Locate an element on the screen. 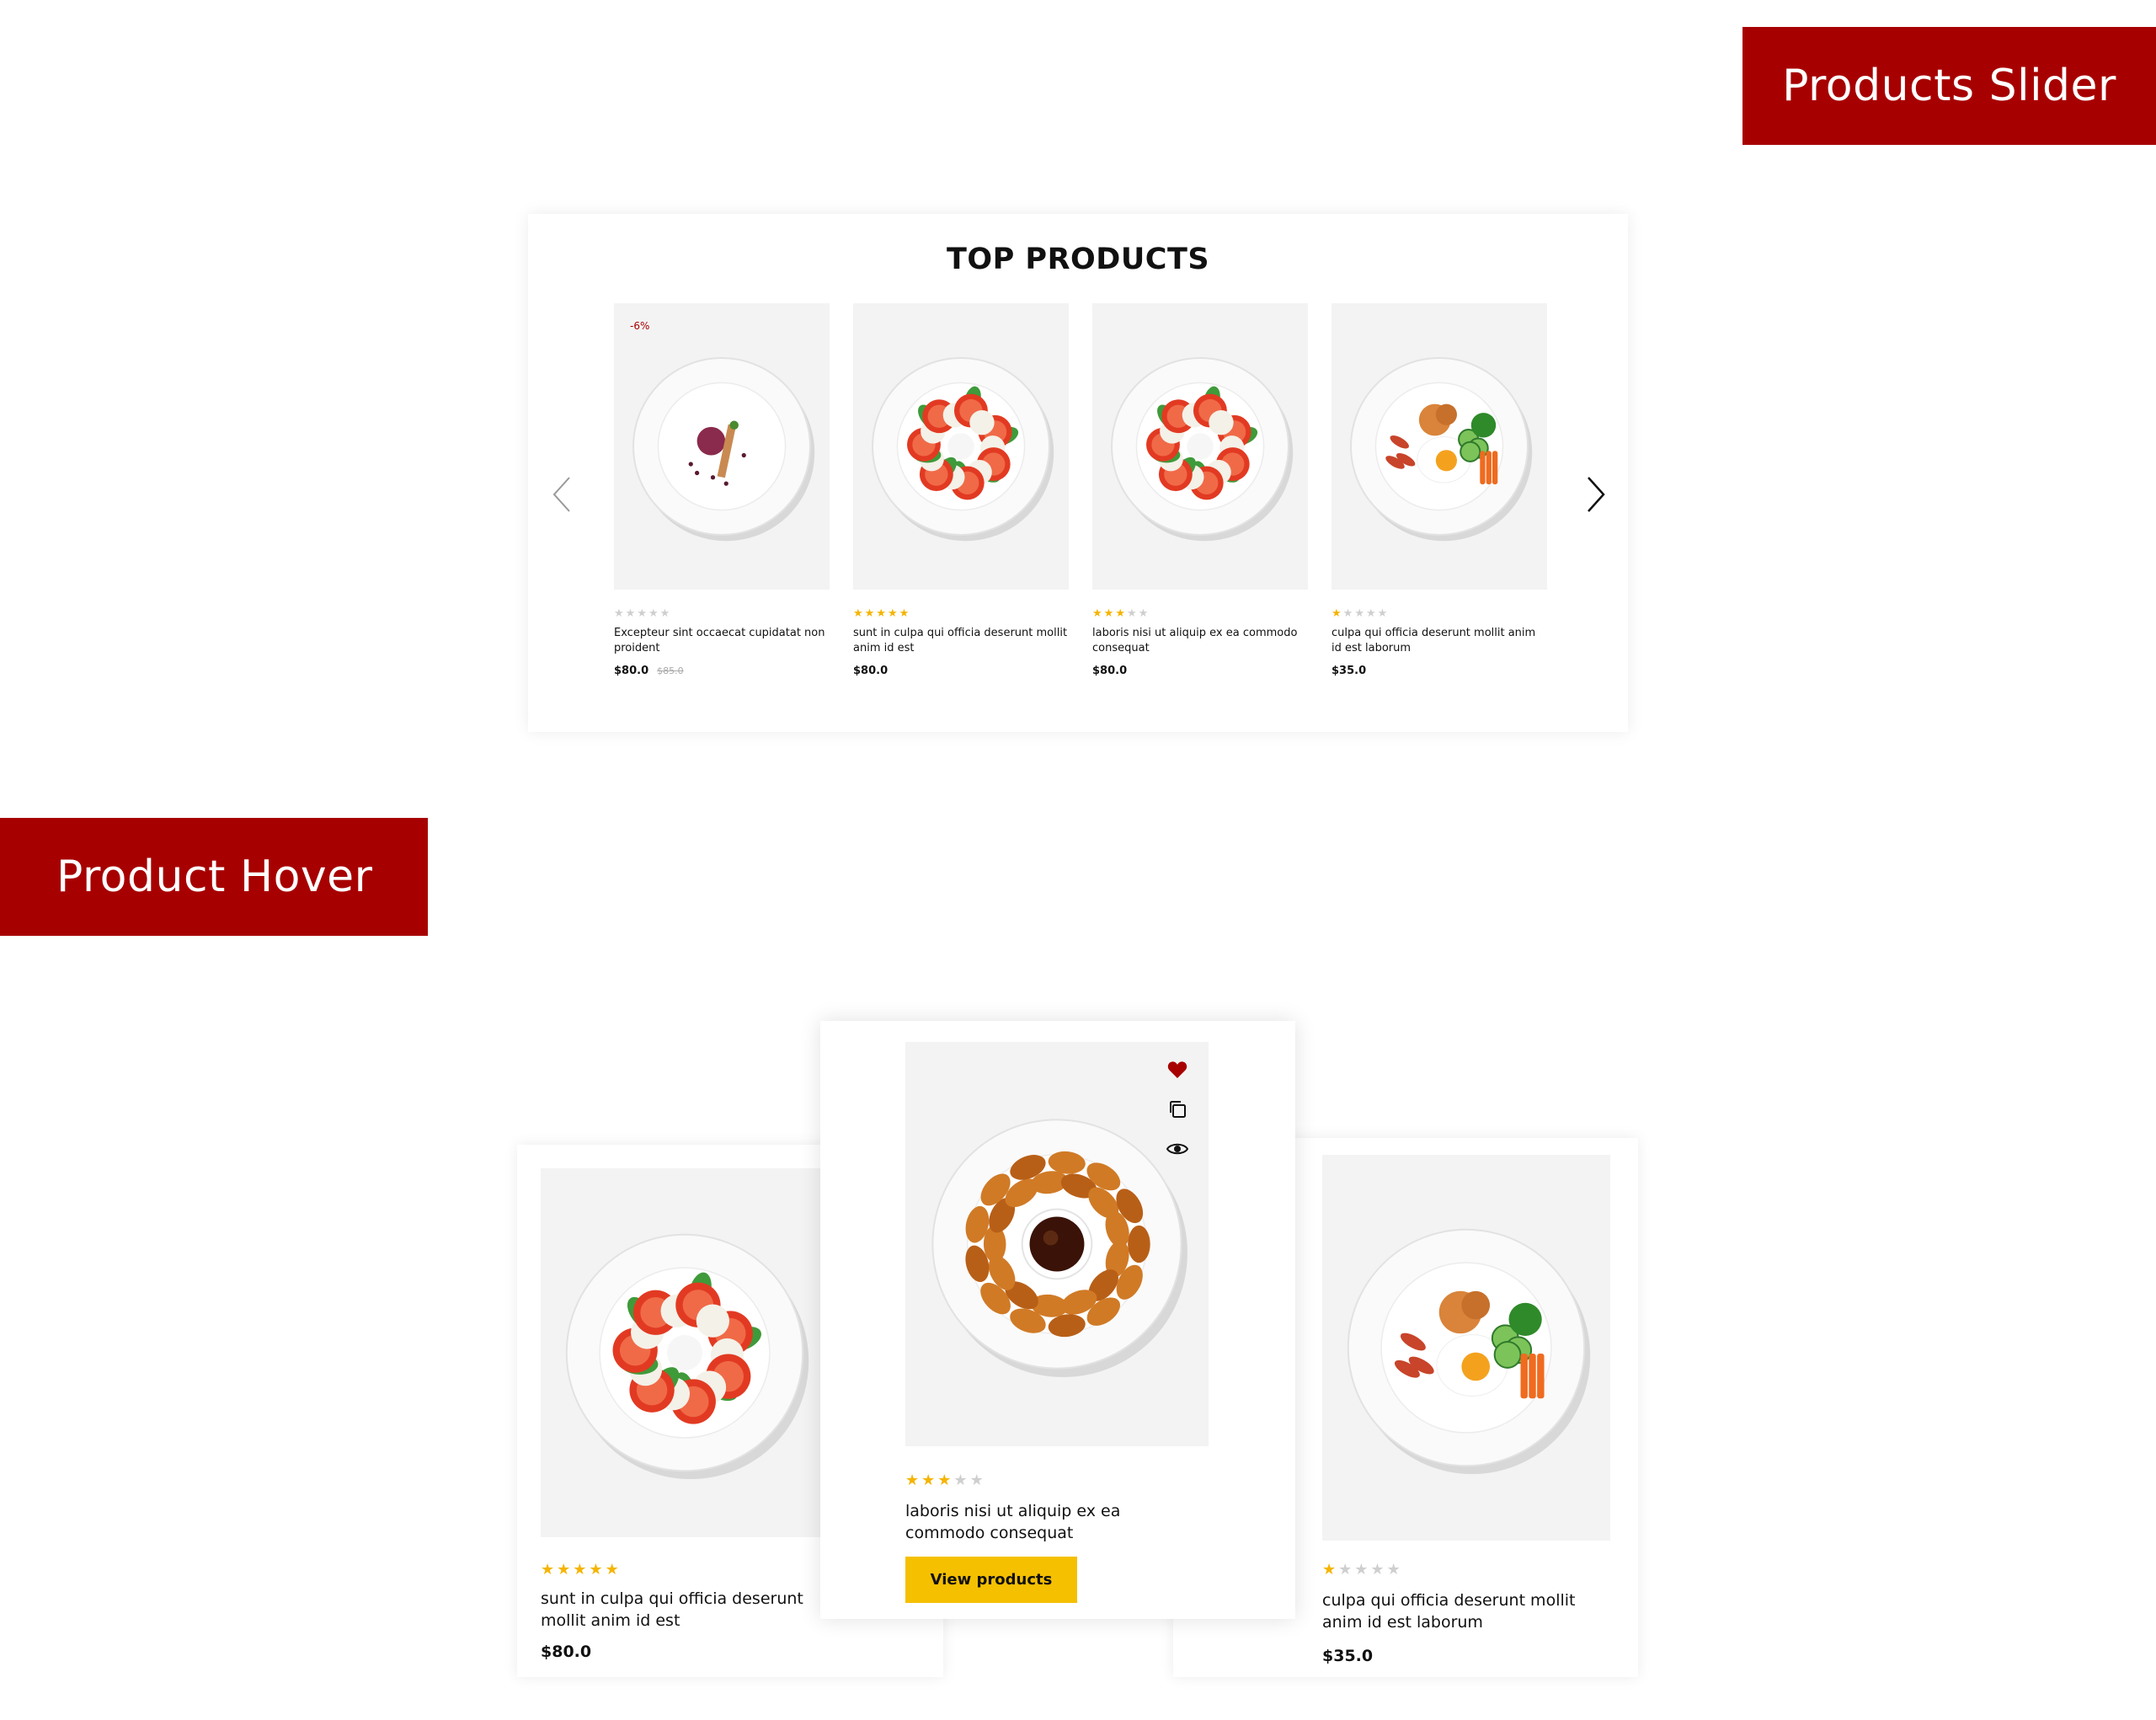 The height and width of the screenshot is (1720, 2156). old-price: $85.0 is located at coordinates (670, 670).